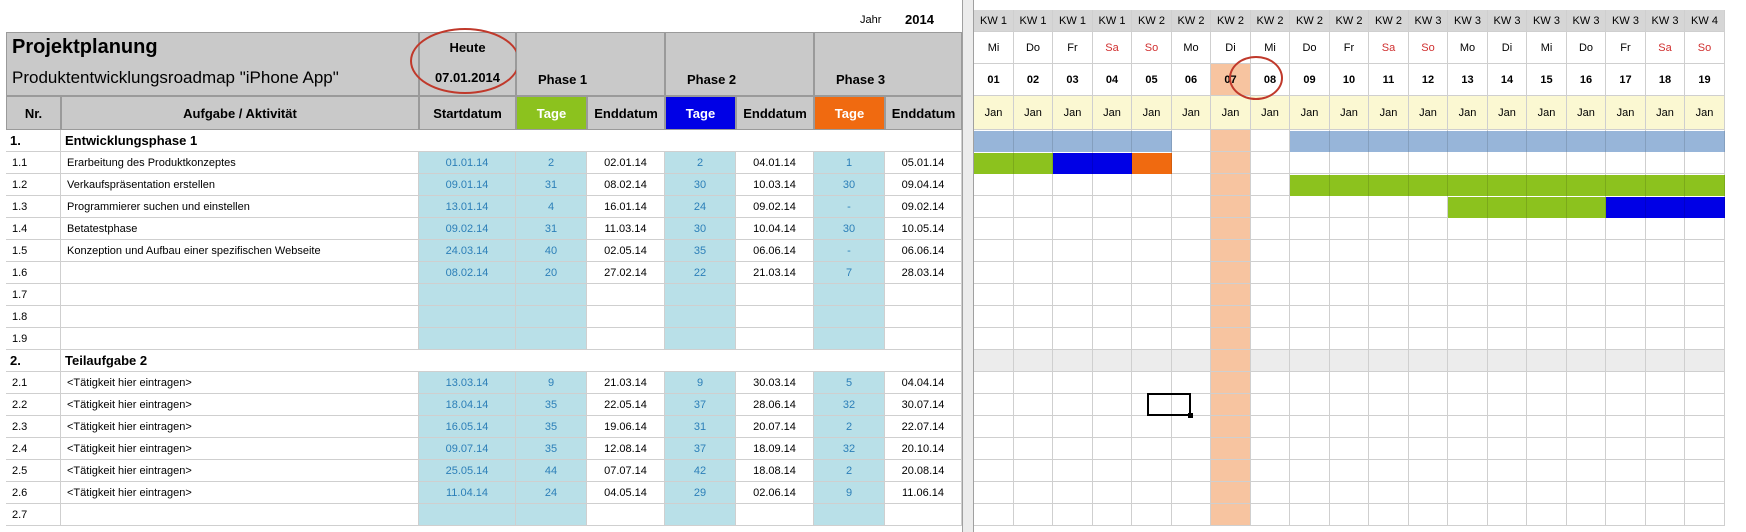 Image resolution: width=1746 pixels, height=532 pixels. Describe the element at coordinates (626, 471) in the screenshot. I see `cell-e1: 07.07.14` at that location.